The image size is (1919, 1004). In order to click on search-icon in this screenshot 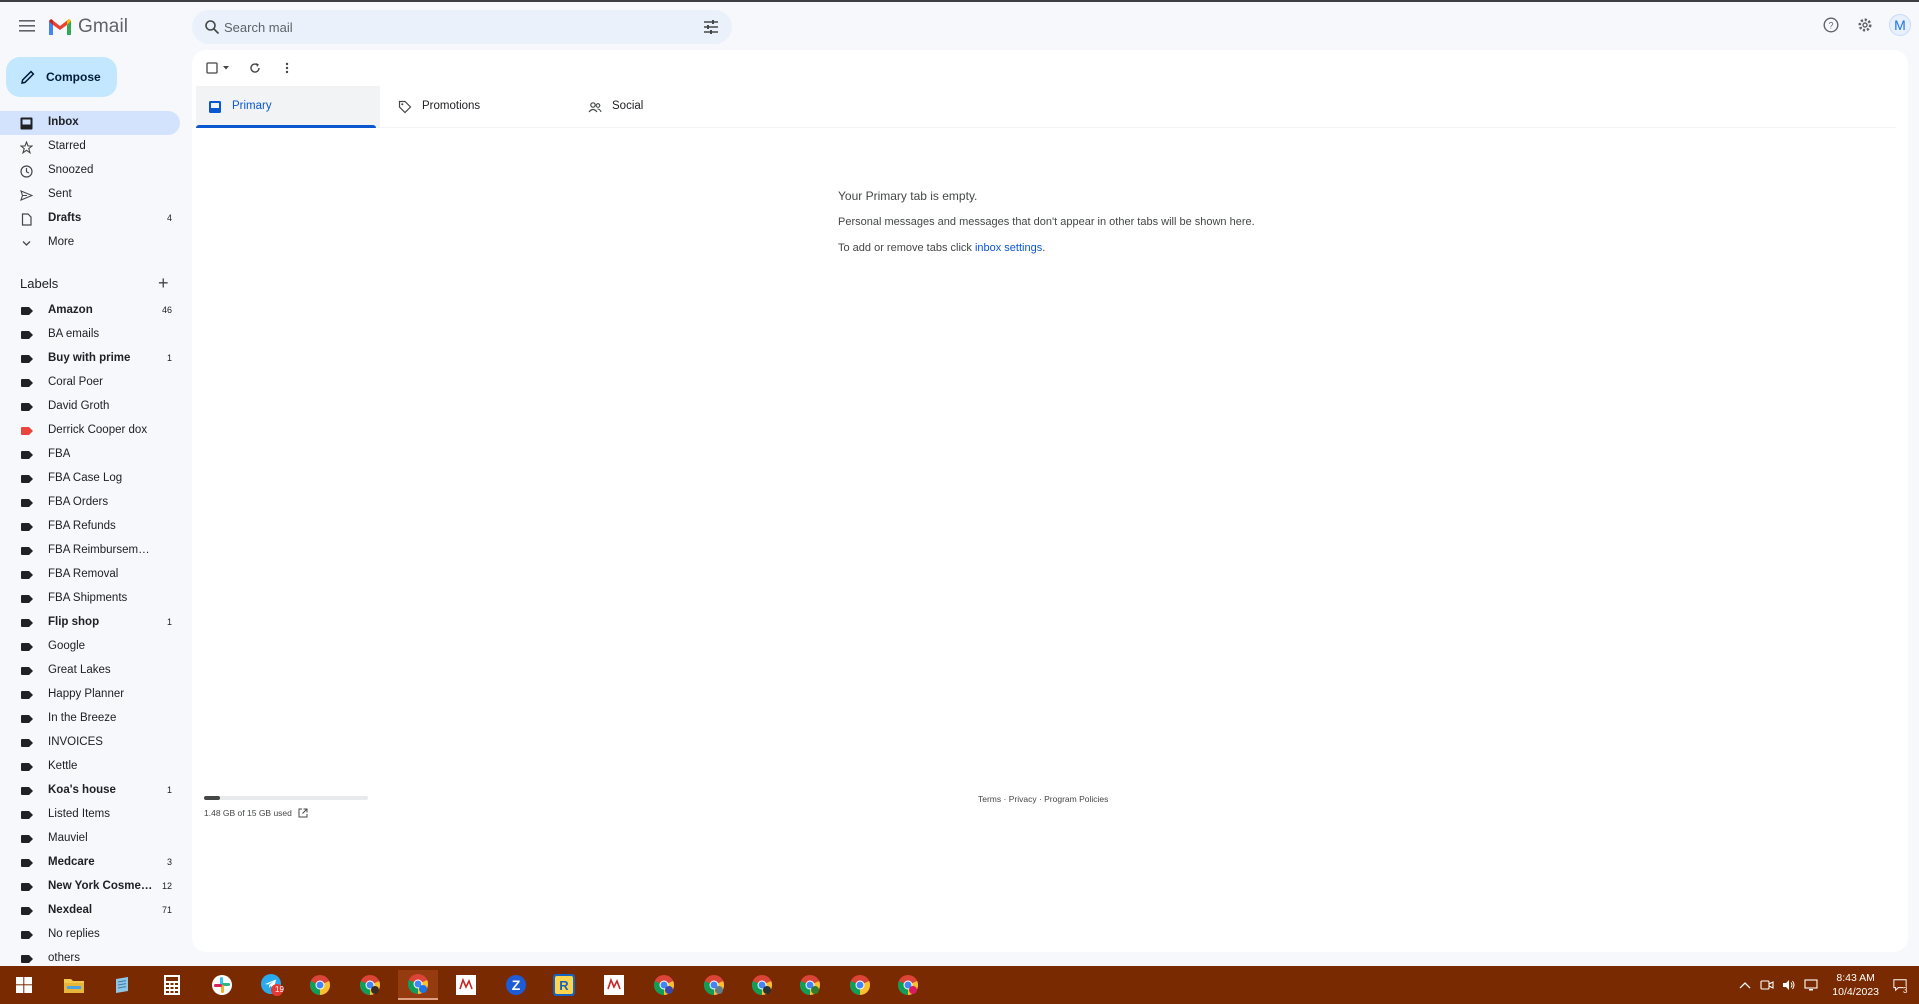, I will do `click(212, 27)`.